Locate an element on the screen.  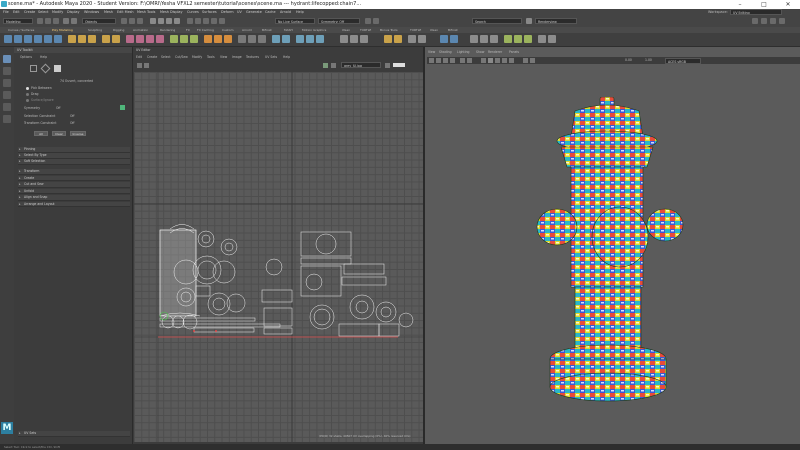
sign-in-icon is located at coordinates (376, 21).